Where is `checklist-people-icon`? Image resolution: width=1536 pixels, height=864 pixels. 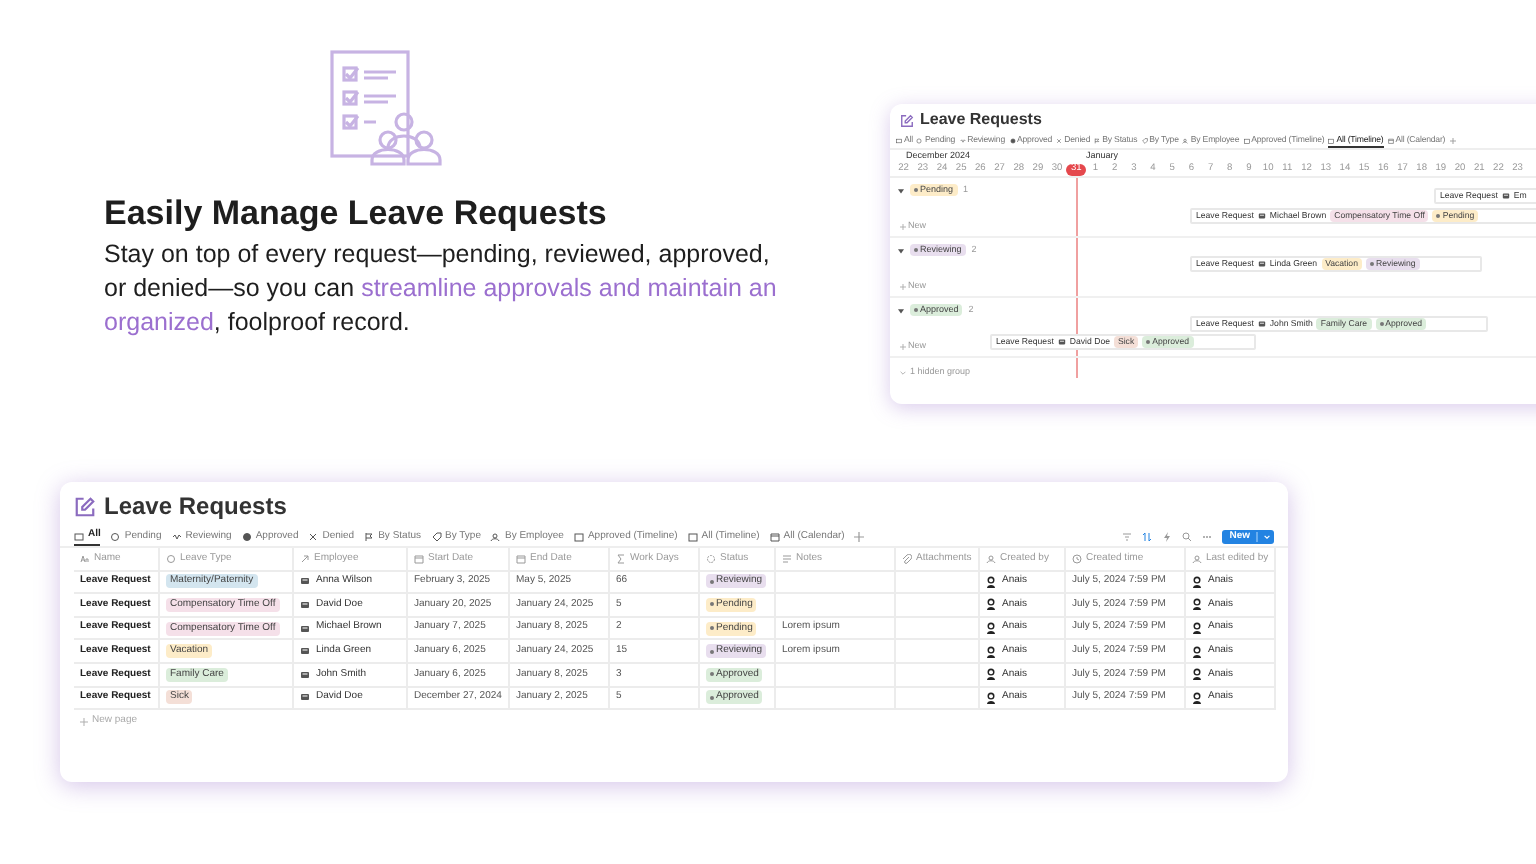 checklist-people-icon is located at coordinates (388, 108).